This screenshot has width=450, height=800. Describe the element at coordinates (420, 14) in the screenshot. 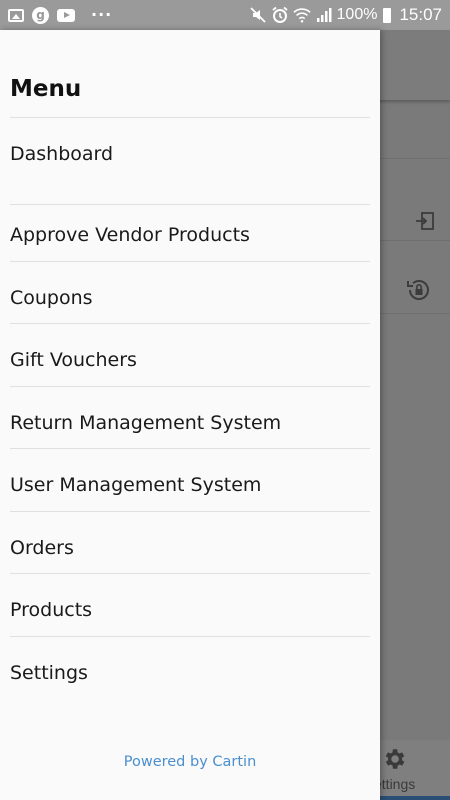

I see `clock: 15:07` at that location.